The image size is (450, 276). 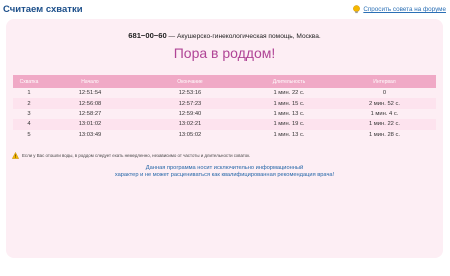 I want to click on table-cell: 12:53:16, so click(x=190, y=93).